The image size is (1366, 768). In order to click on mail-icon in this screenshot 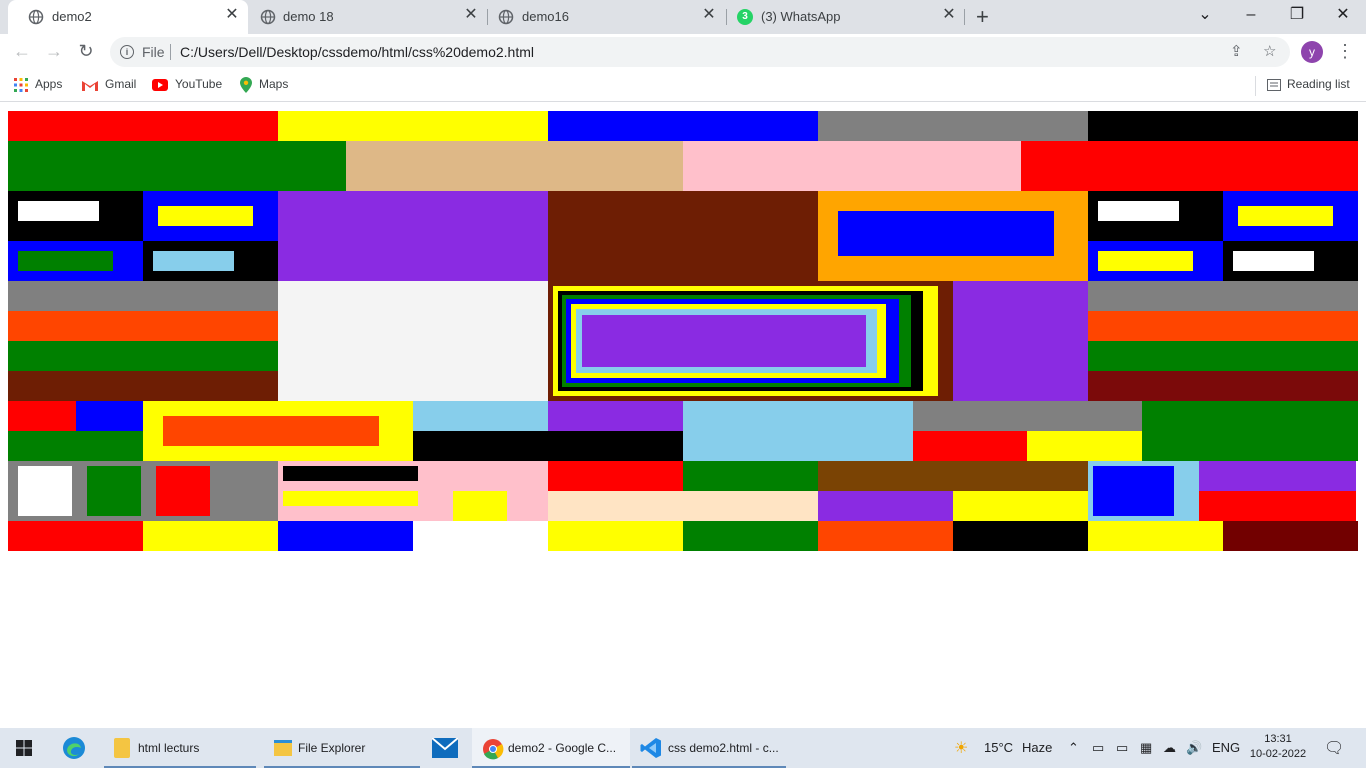, I will do `click(445, 748)`.